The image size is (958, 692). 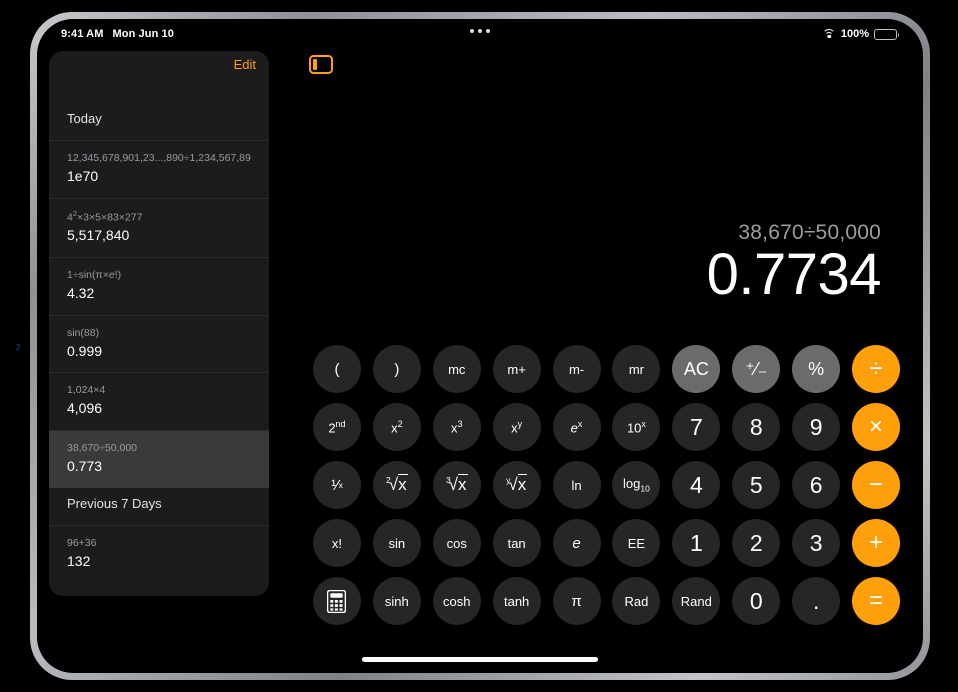 I want to click on key-reciprocal: ¹⁄ x, so click(x=336, y=485).